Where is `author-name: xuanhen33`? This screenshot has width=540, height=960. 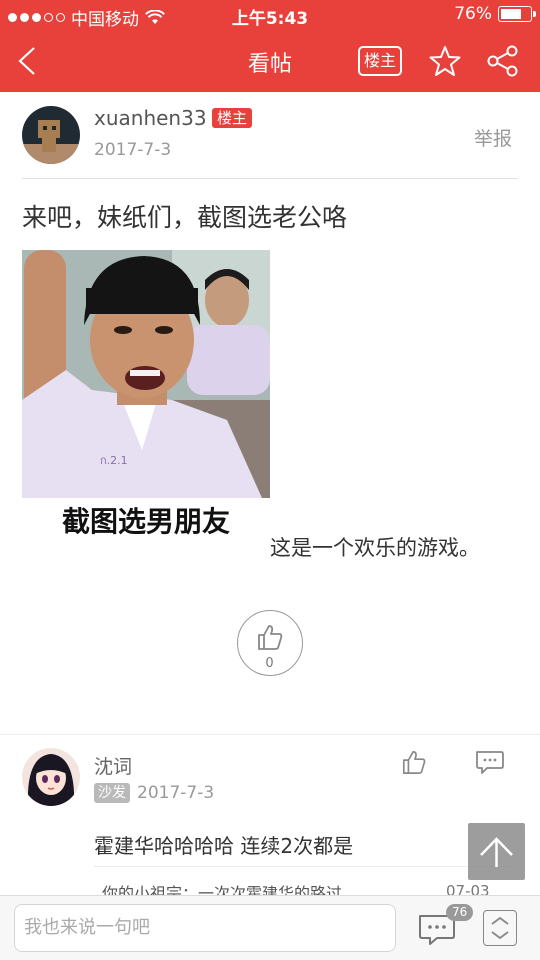 author-name: xuanhen33 is located at coordinates (150, 118).